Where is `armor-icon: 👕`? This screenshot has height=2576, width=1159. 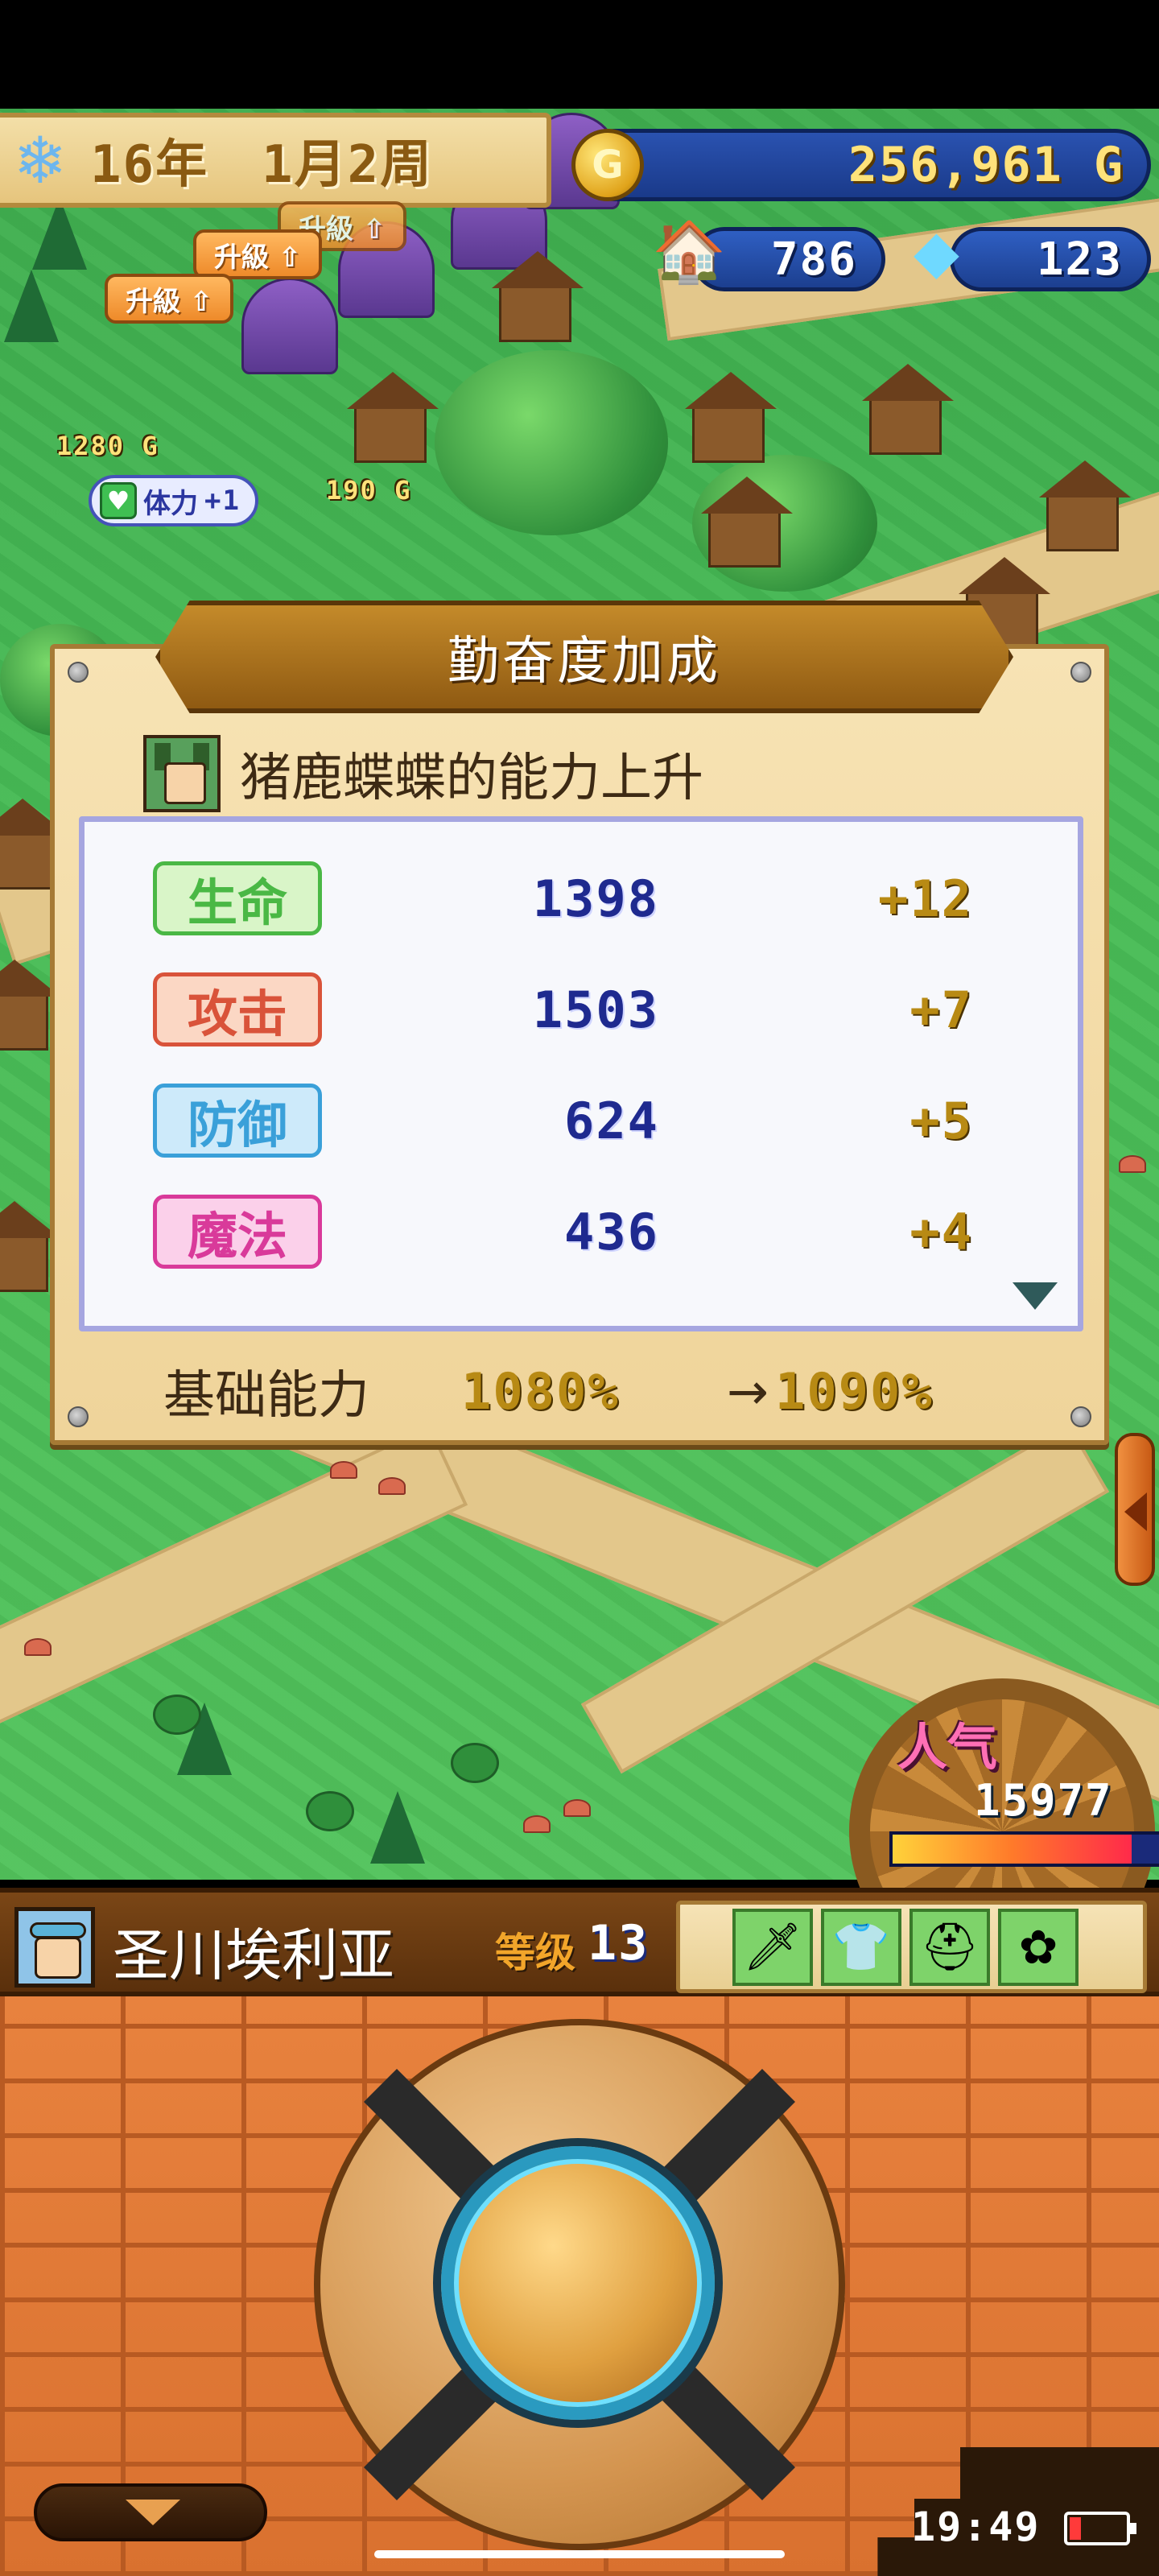 armor-icon: 👕 is located at coordinates (861, 1947).